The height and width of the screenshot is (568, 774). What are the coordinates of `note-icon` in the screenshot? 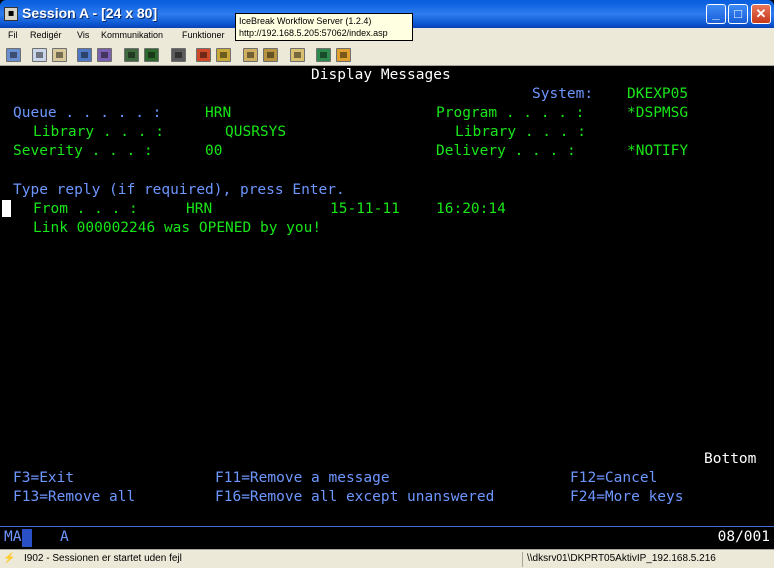 It's located at (297, 55).